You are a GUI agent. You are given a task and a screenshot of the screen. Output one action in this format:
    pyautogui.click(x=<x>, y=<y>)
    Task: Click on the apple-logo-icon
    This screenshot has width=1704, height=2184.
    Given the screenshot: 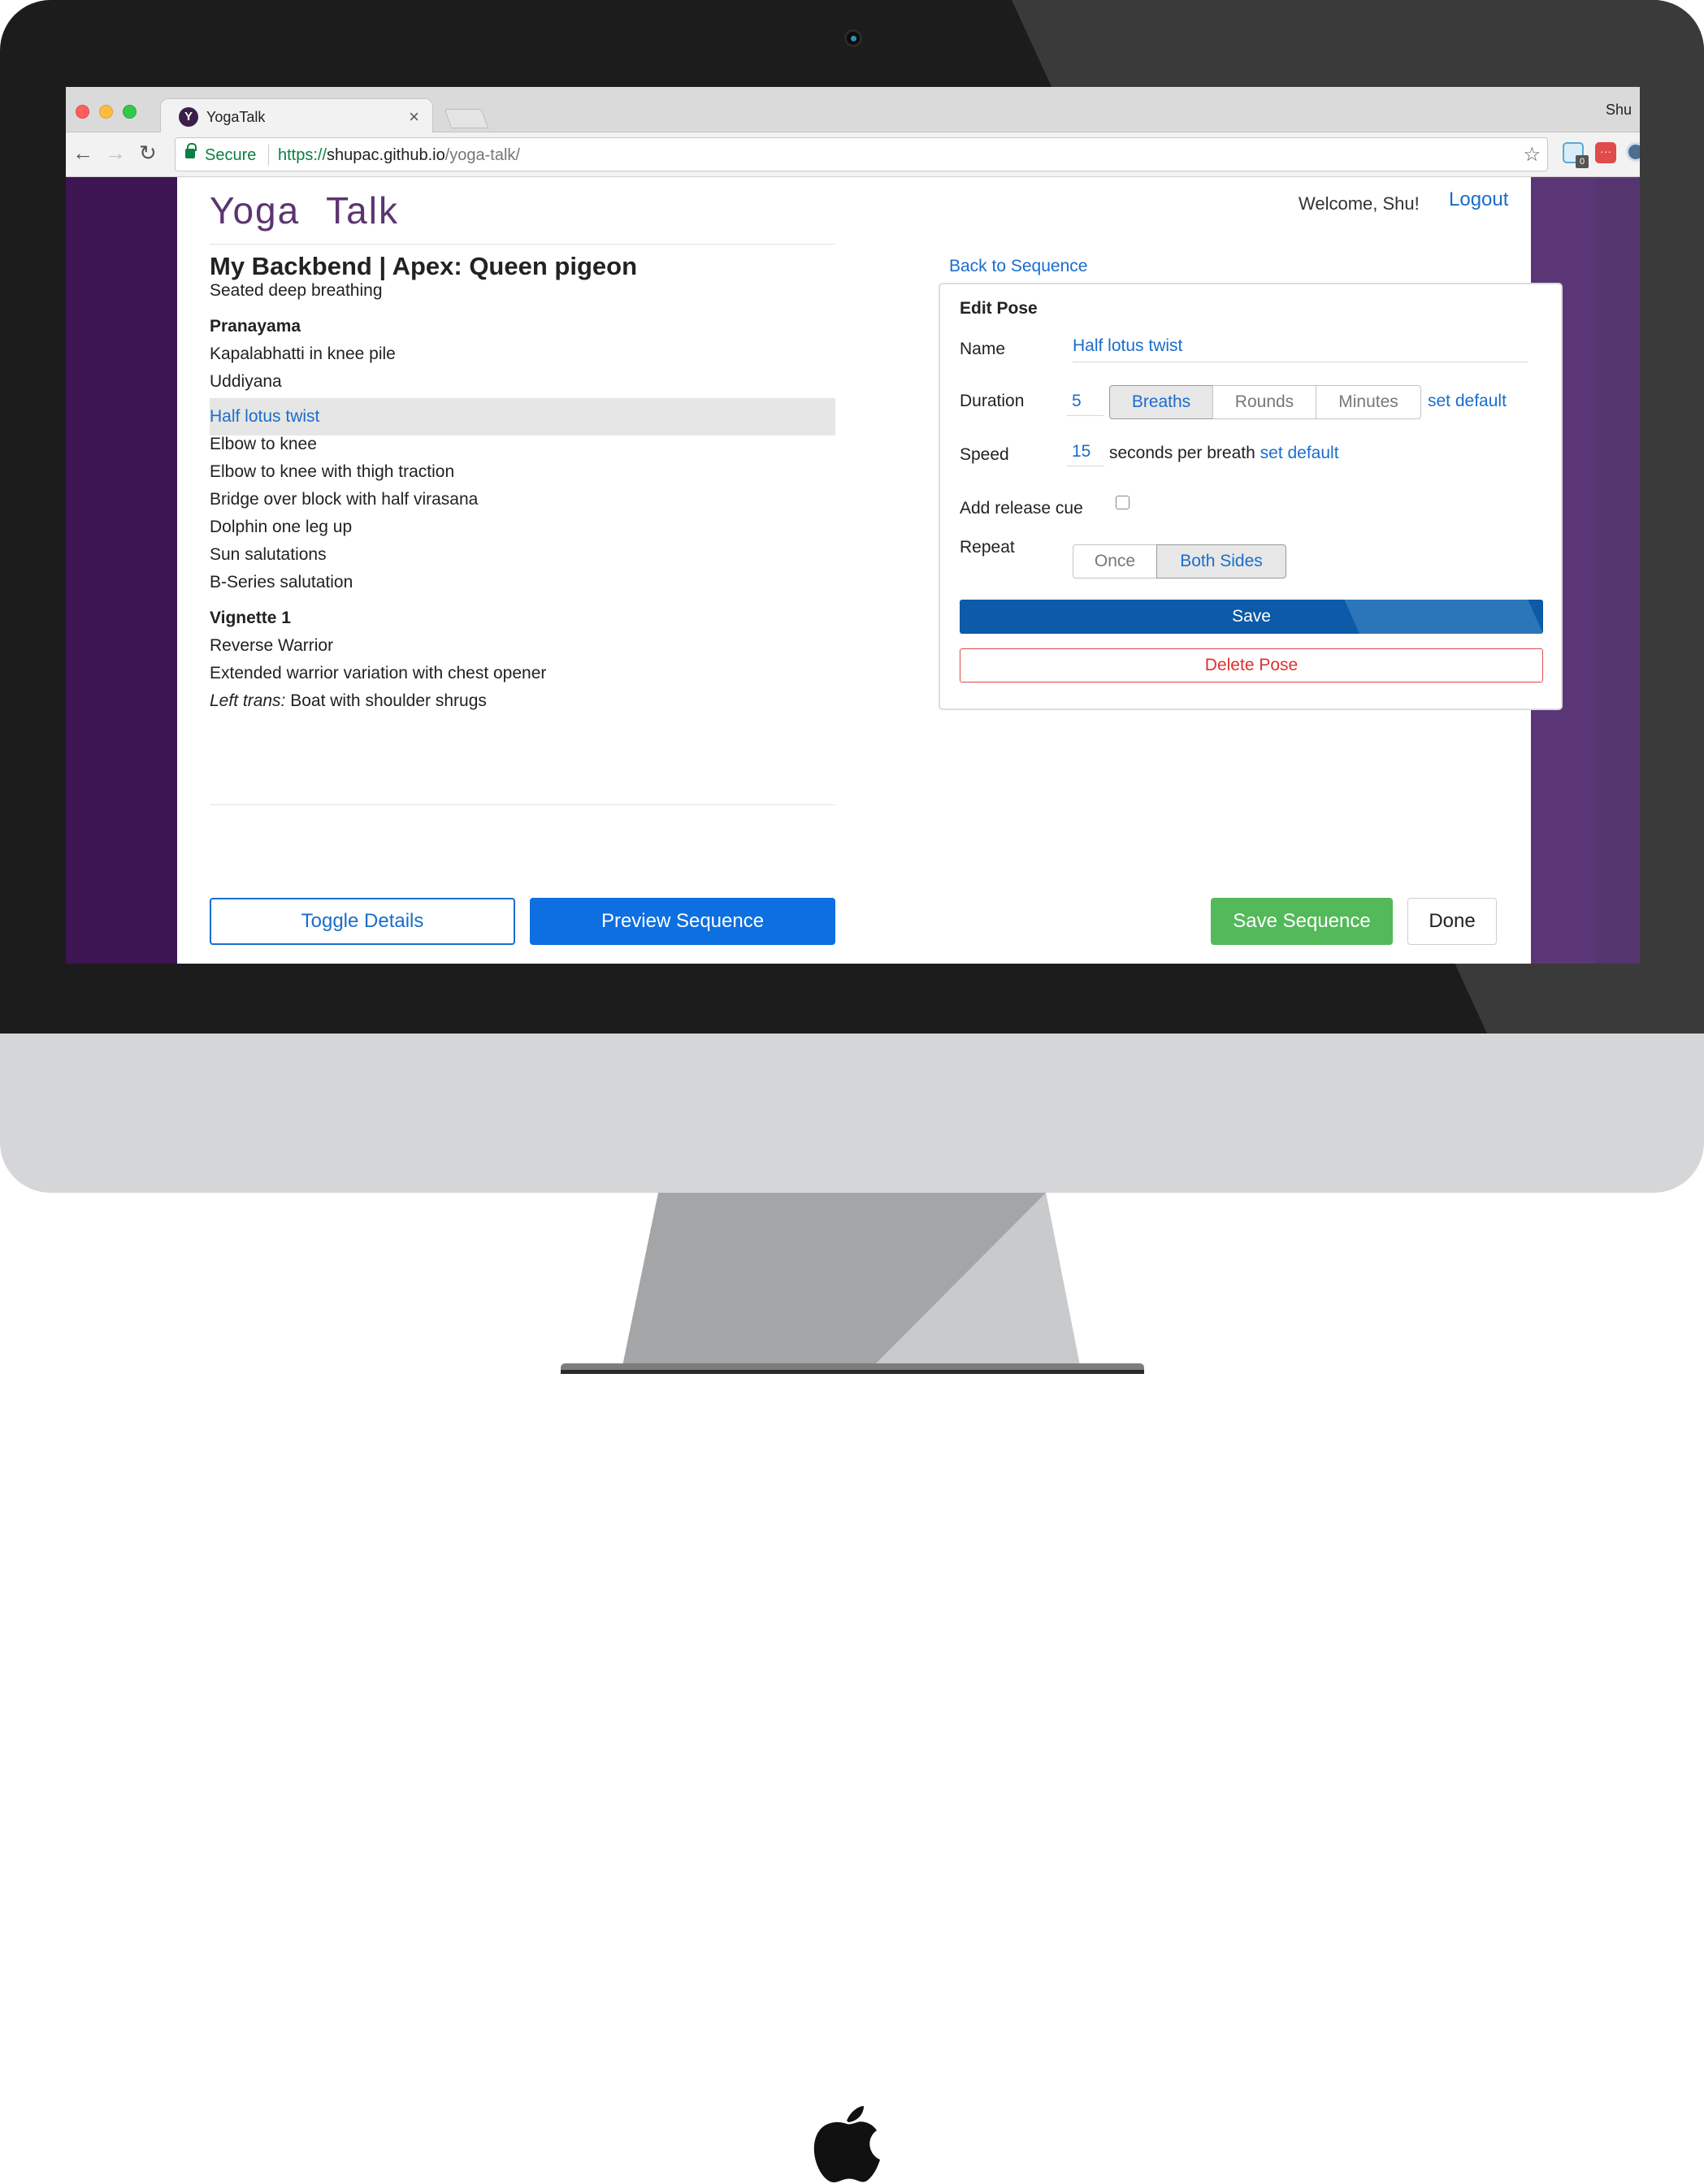 What is the action you would take?
    pyautogui.click(x=847, y=2144)
    